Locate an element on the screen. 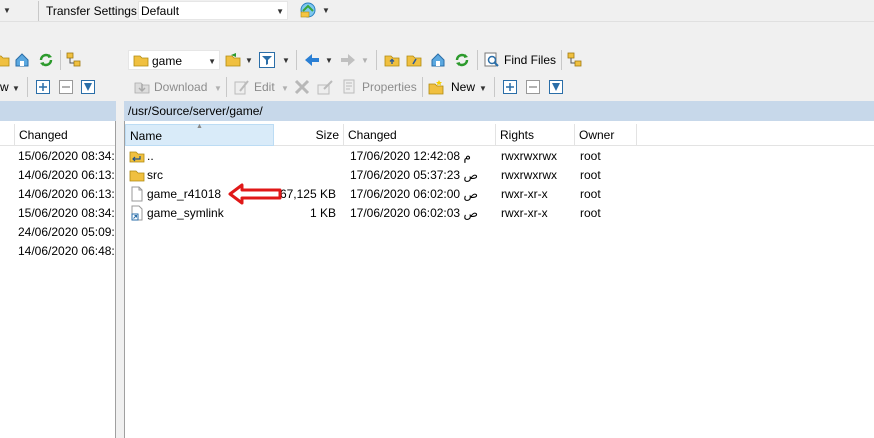 This screenshot has width=874, height=438. file-changed-cell: 17/06/2020 06:02:03 ص is located at coordinates (414, 213).